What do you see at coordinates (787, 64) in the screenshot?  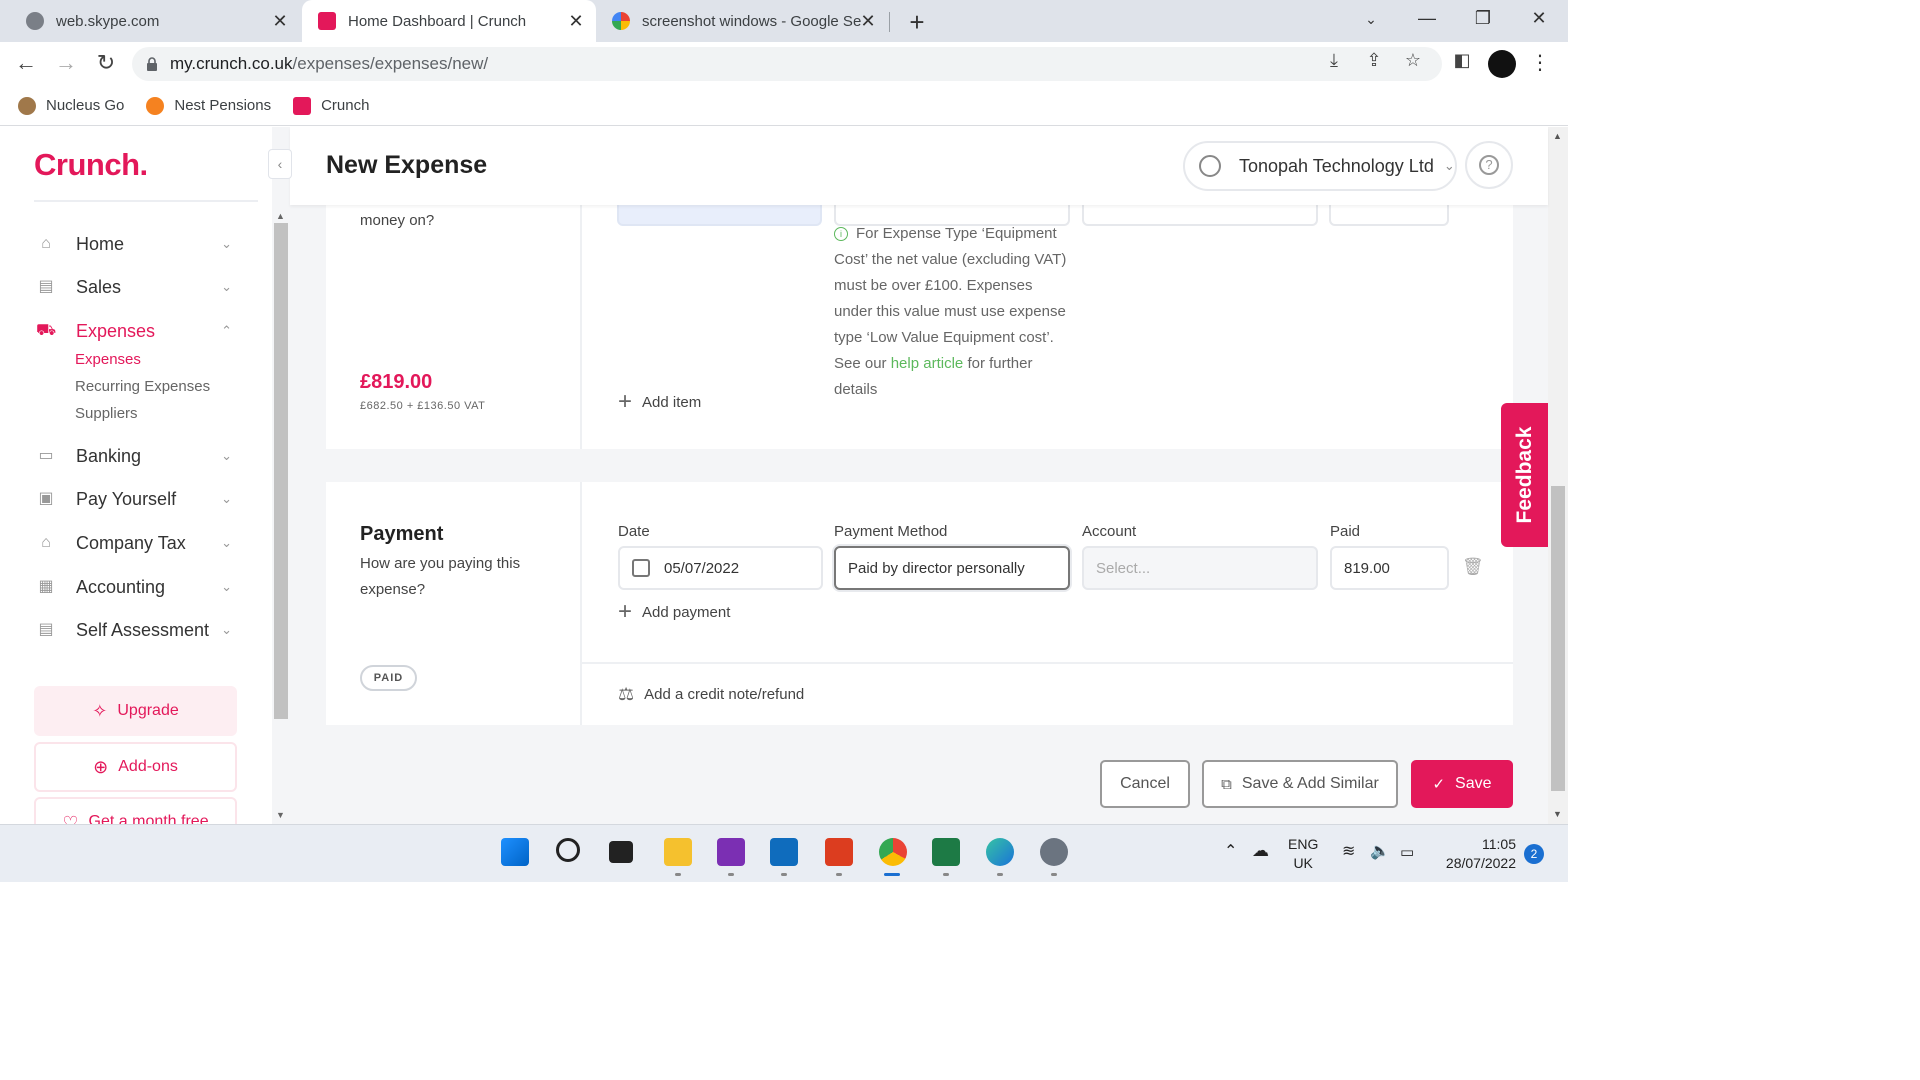 I see `address-bar: my.crunch.co.uk/expenses/expenses/new/` at bounding box center [787, 64].